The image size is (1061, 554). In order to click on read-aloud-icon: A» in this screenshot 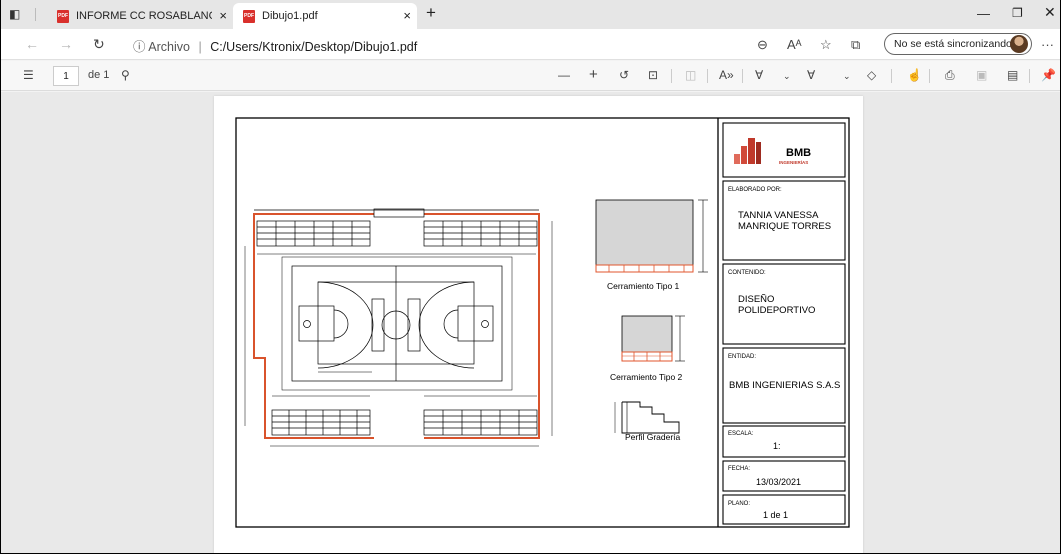, I will do `click(726, 75)`.